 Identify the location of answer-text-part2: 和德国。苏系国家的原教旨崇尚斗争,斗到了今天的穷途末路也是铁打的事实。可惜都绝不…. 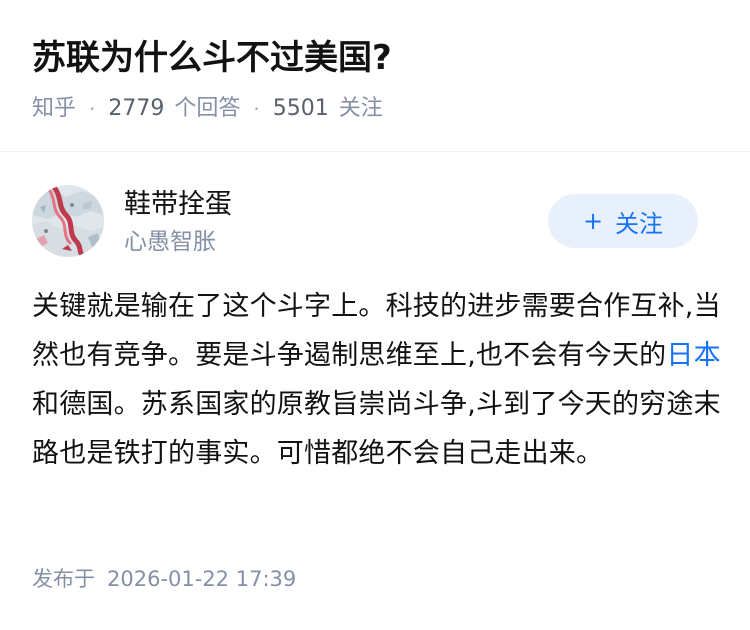
(376, 429).